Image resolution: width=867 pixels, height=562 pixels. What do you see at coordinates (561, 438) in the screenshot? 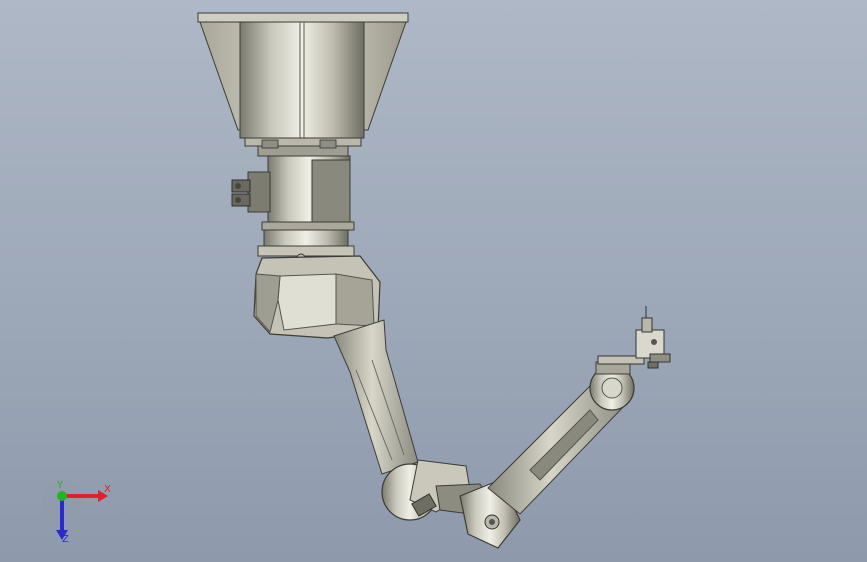
I see `forearm` at bounding box center [561, 438].